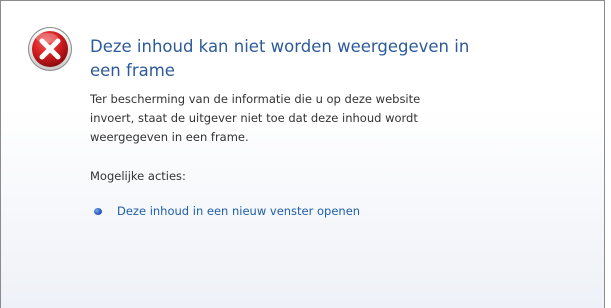  Describe the element at coordinates (50, 49) in the screenshot. I see `error-x-icon` at that location.